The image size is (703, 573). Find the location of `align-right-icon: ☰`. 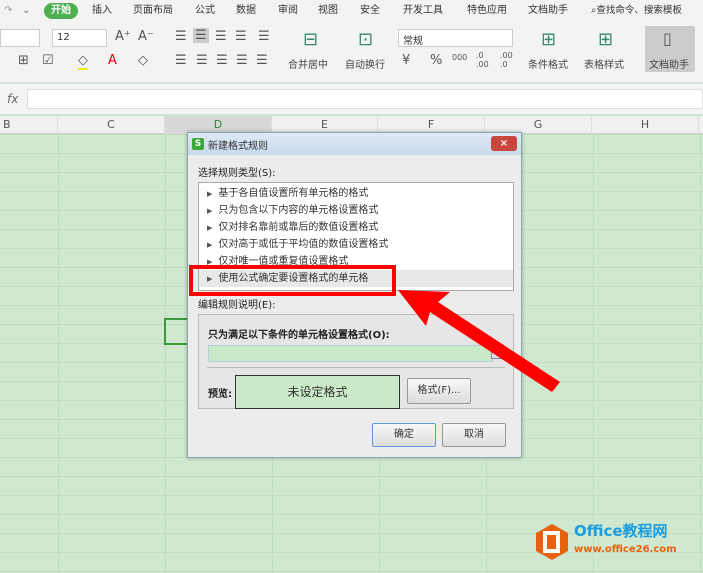

align-right-icon: ☰ is located at coordinates (222, 60).